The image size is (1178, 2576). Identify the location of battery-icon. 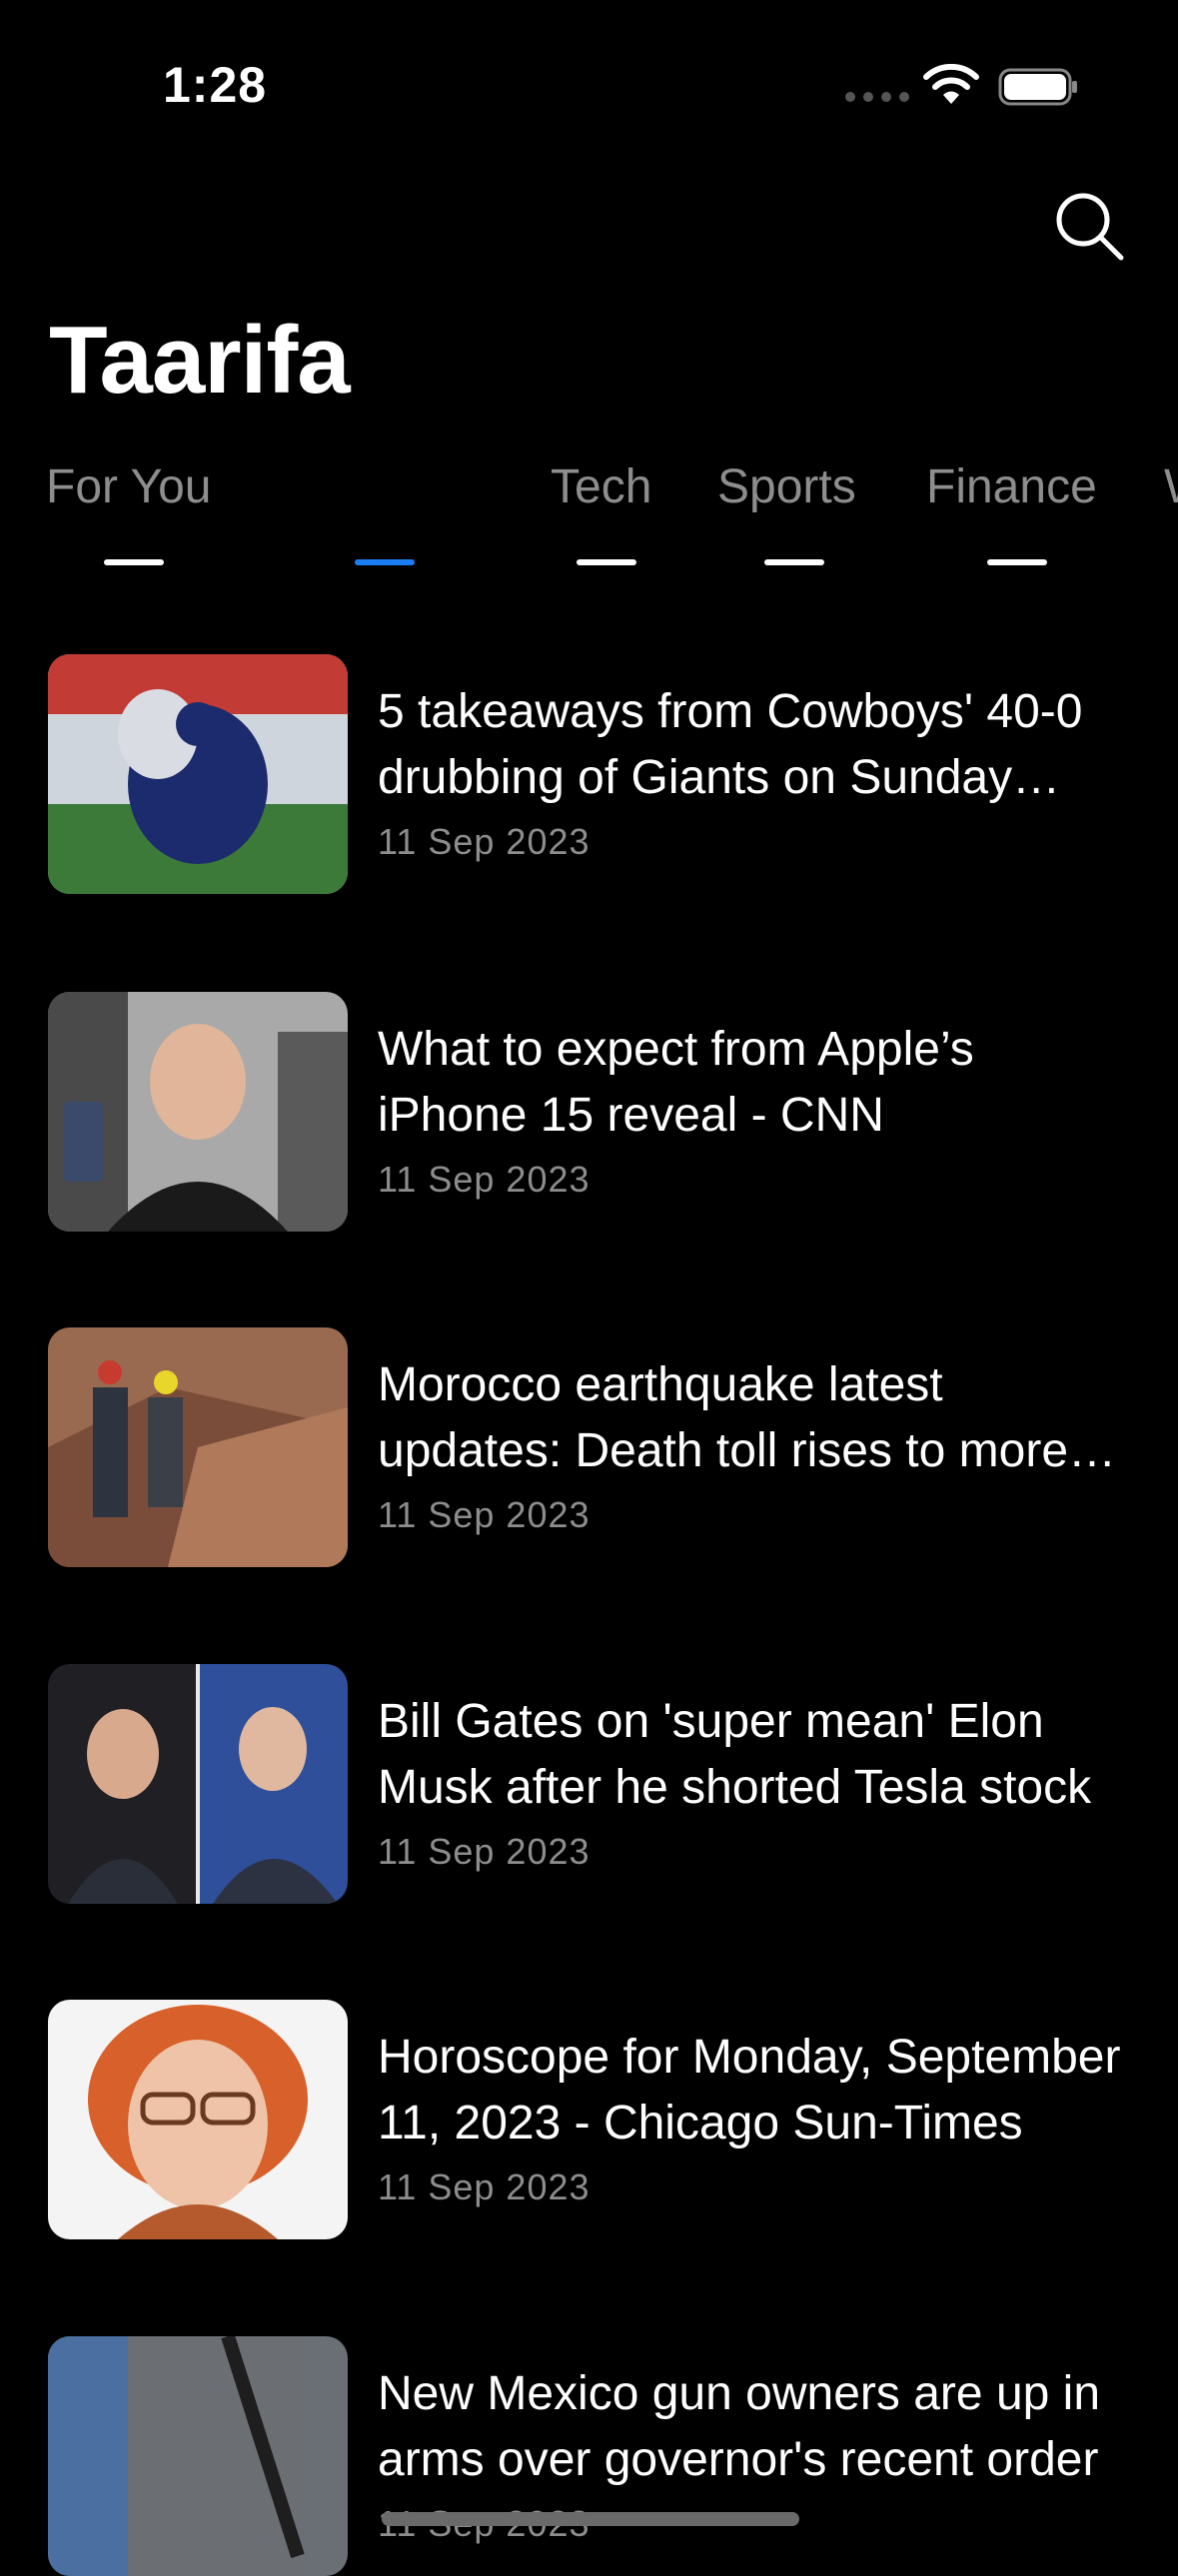
(1037, 87).